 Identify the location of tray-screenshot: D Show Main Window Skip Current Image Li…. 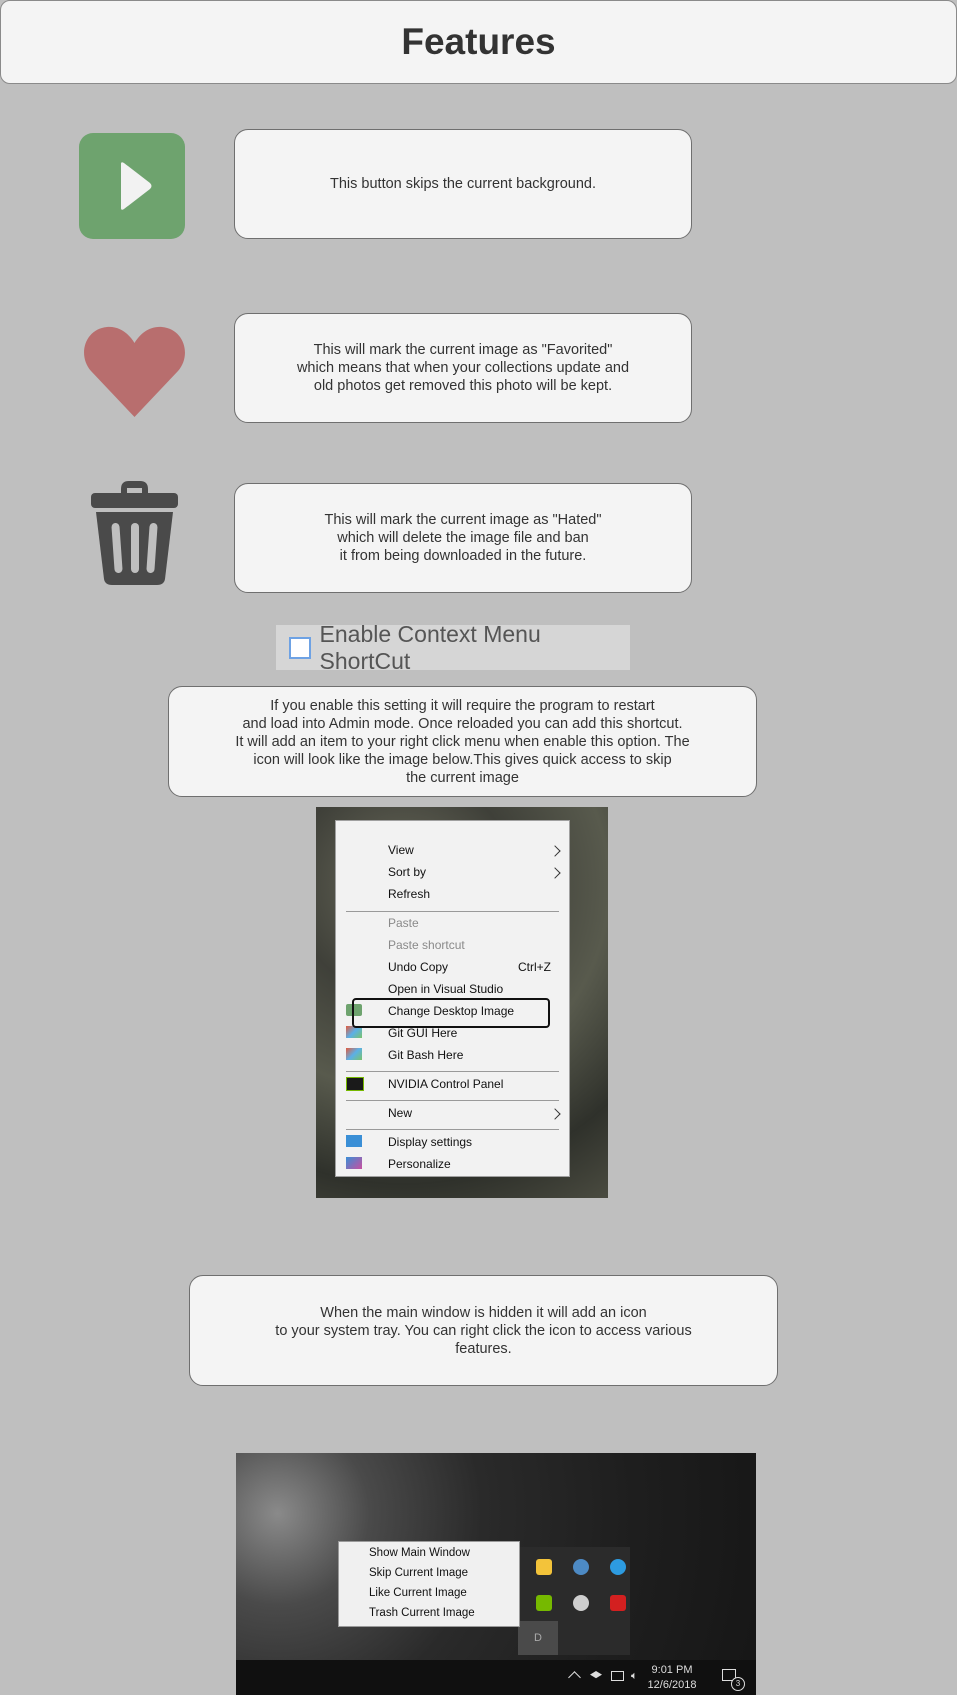
(496, 1574).